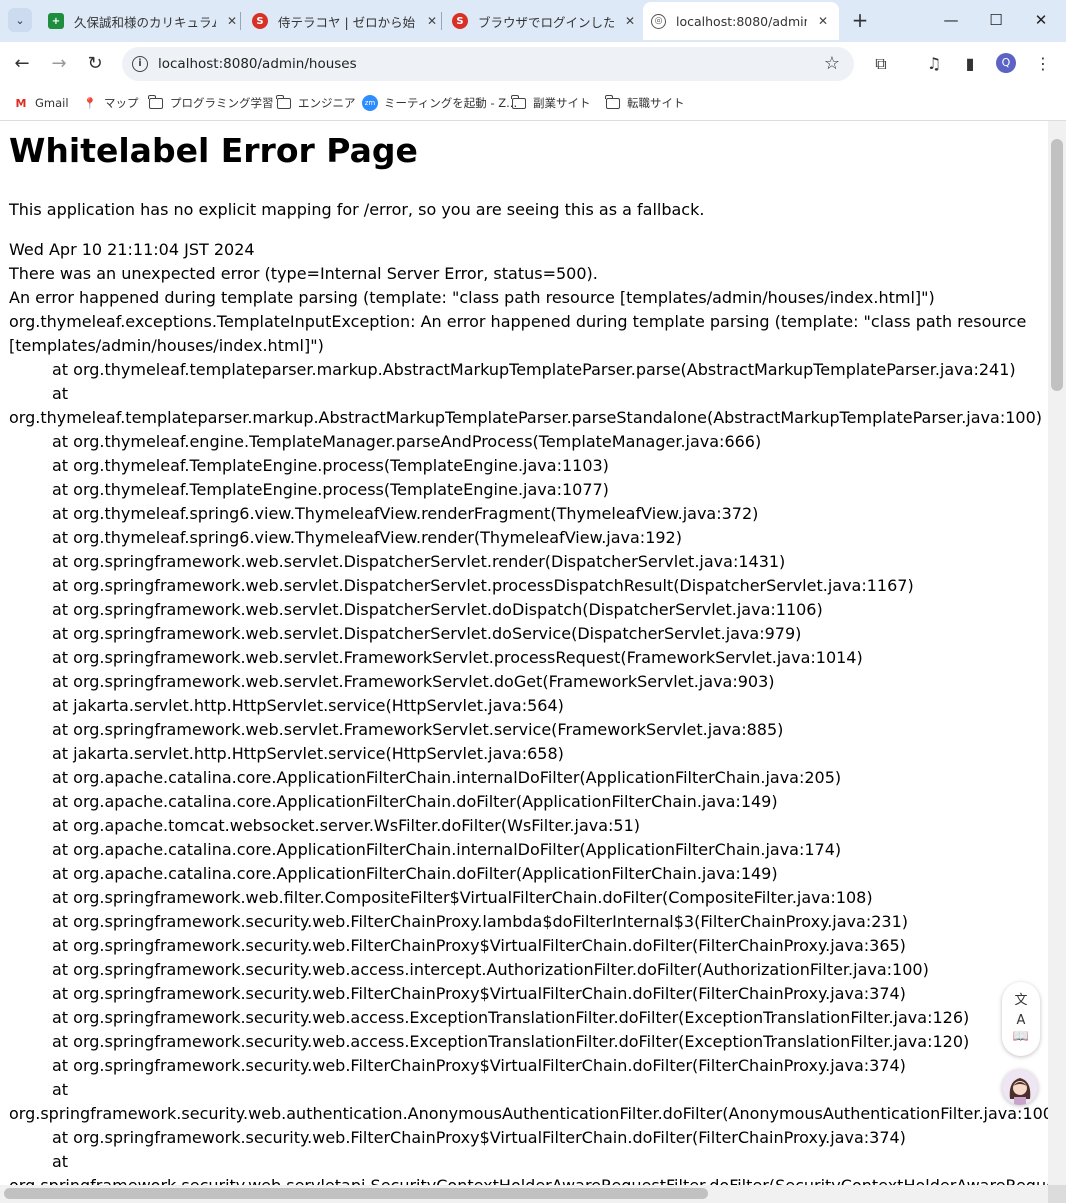 Image resolution: width=1066 pixels, height=1203 pixels. What do you see at coordinates (110, 103) in the screenshot?
I see `bookmark-maps: 📍 マップ` at bounding box center [110, 103].